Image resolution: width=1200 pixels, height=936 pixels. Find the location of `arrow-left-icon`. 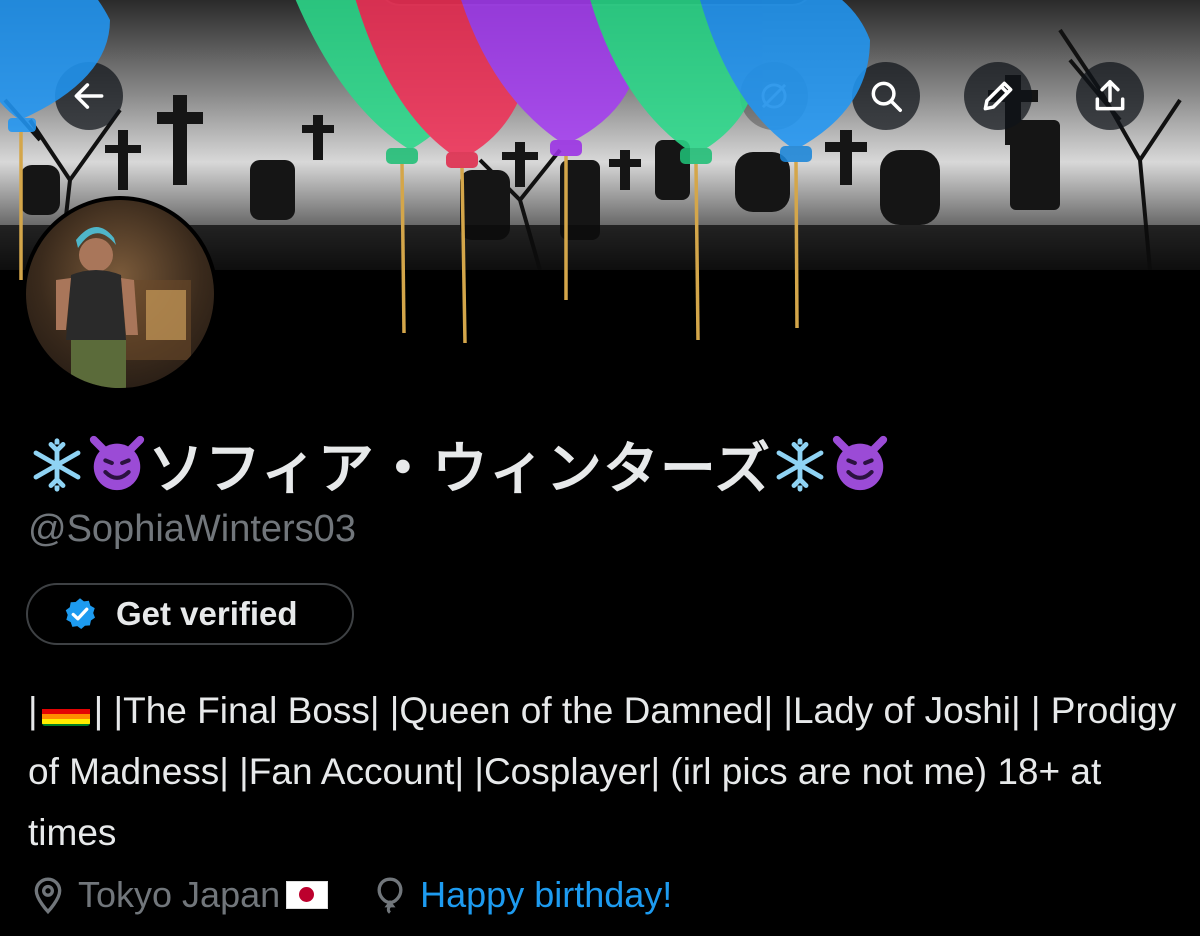

arrow-left-icon is located at coordinates (89, 96).